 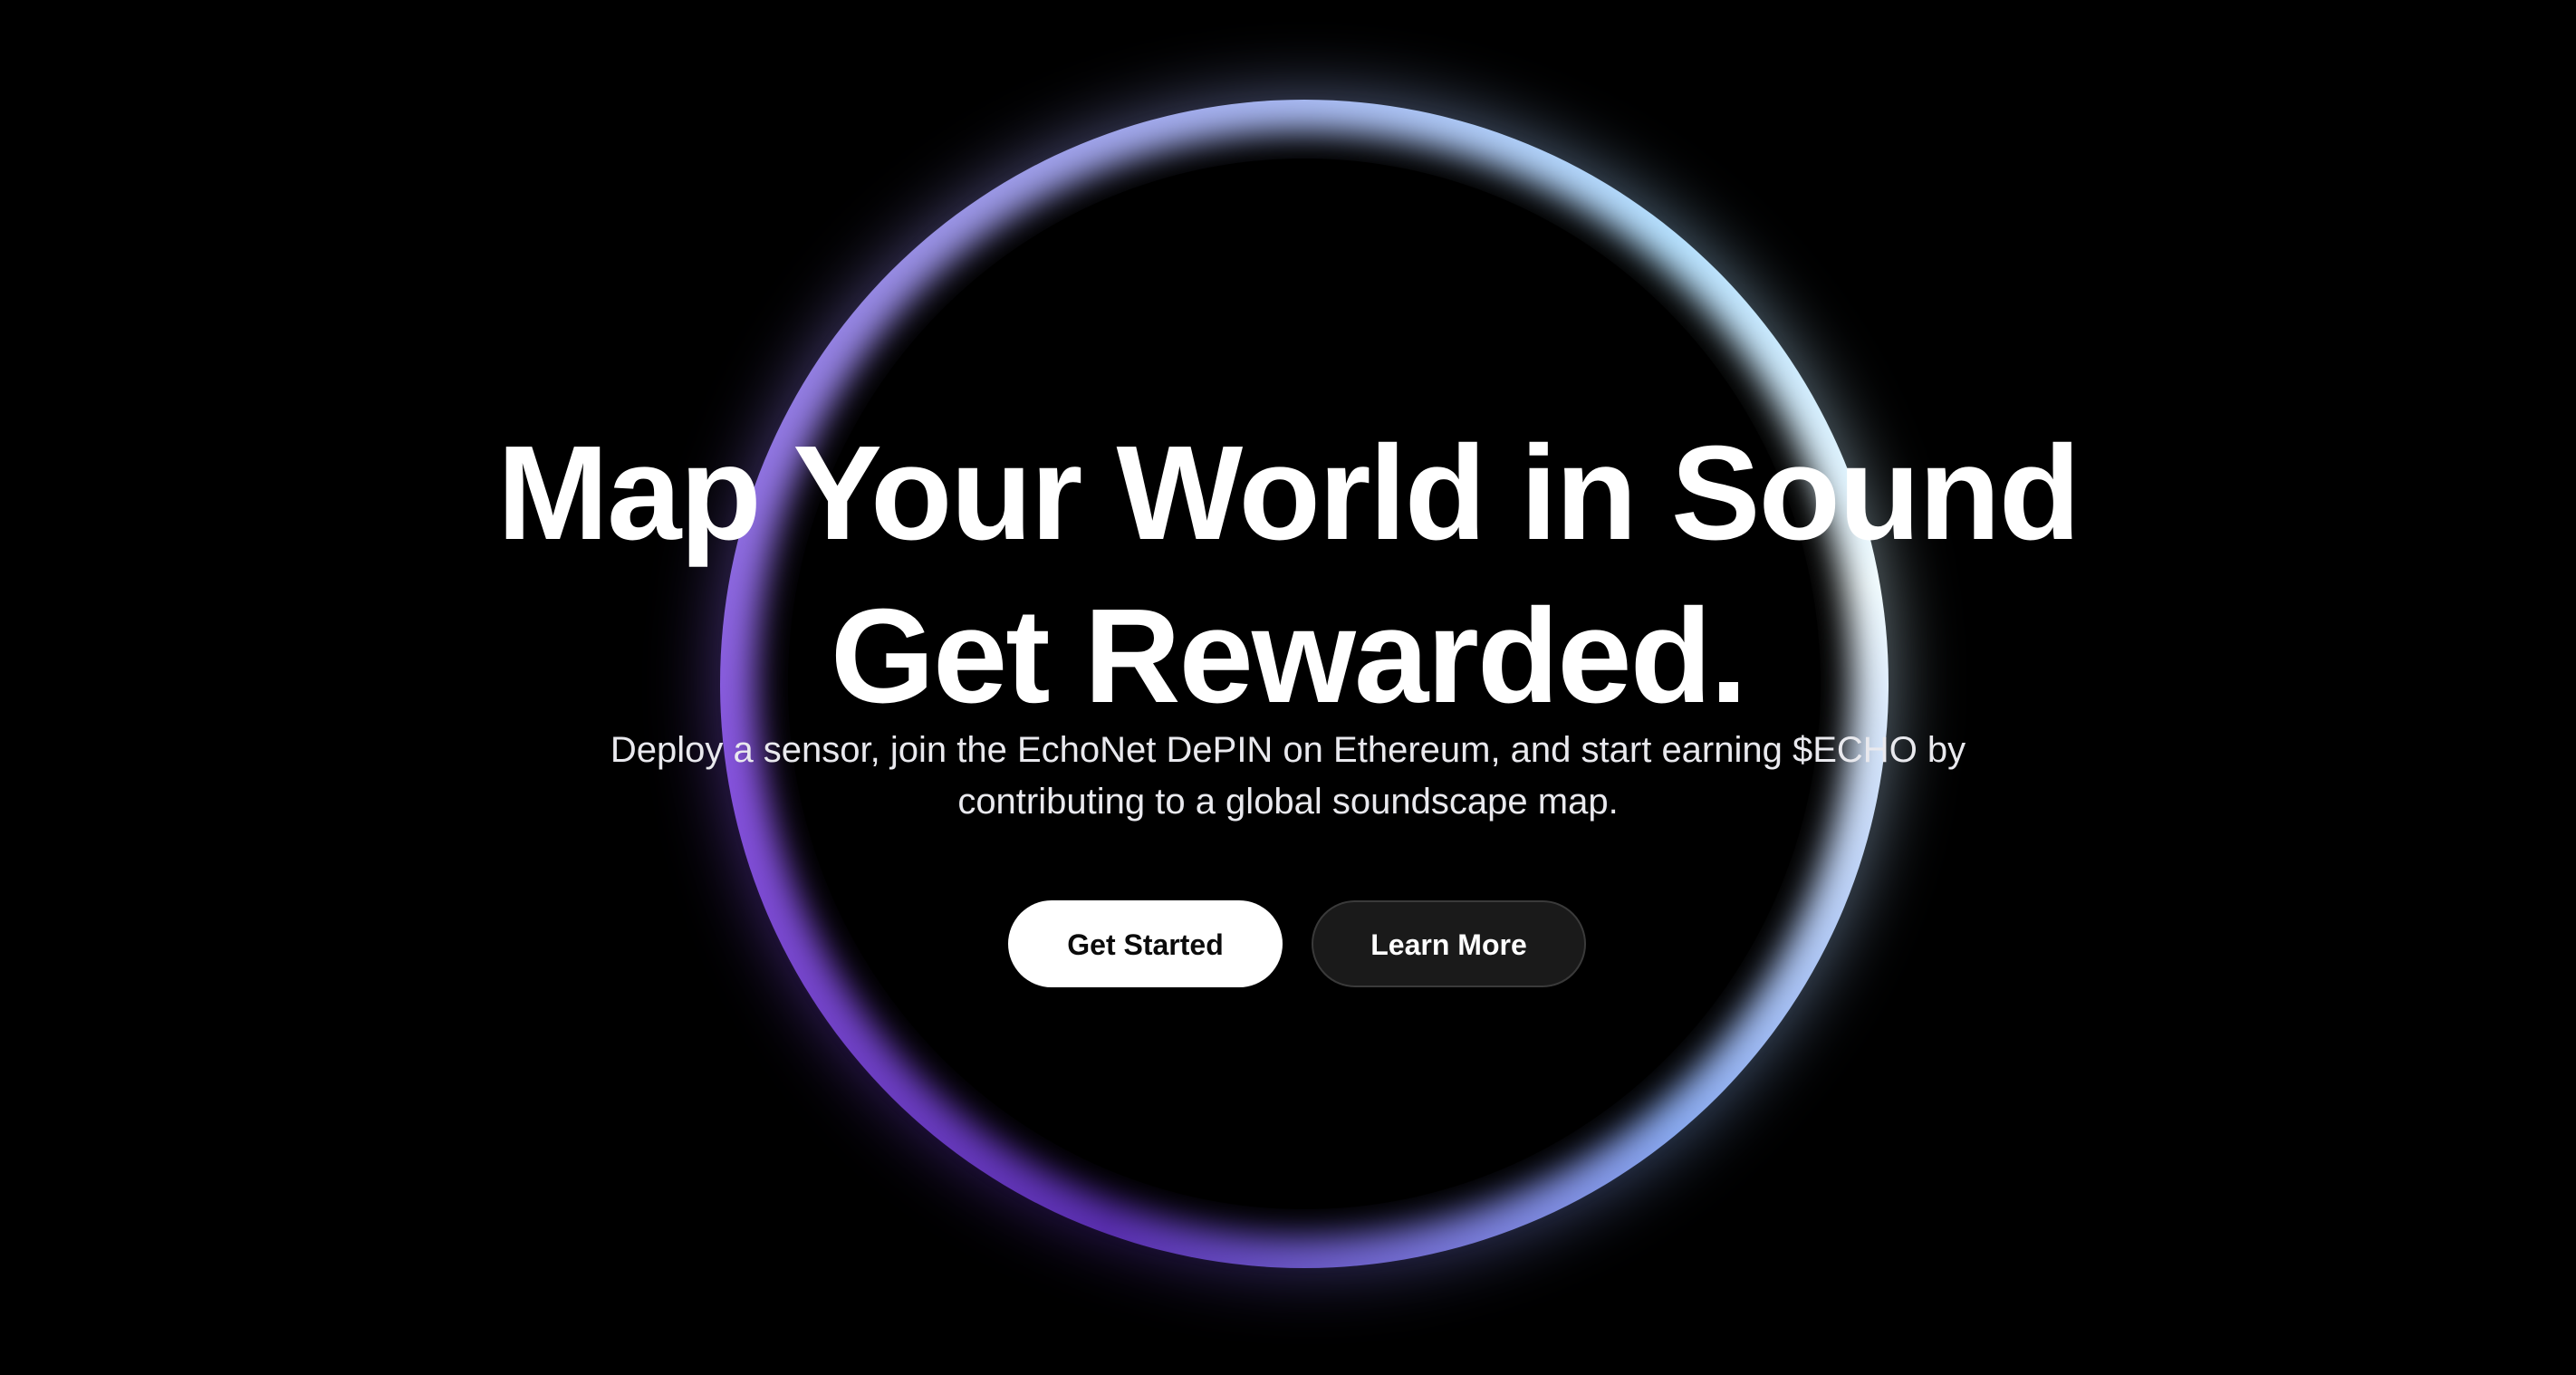 I want to click on headline-line-1: Map Your World in Sound, so click(x=1288, y=493).